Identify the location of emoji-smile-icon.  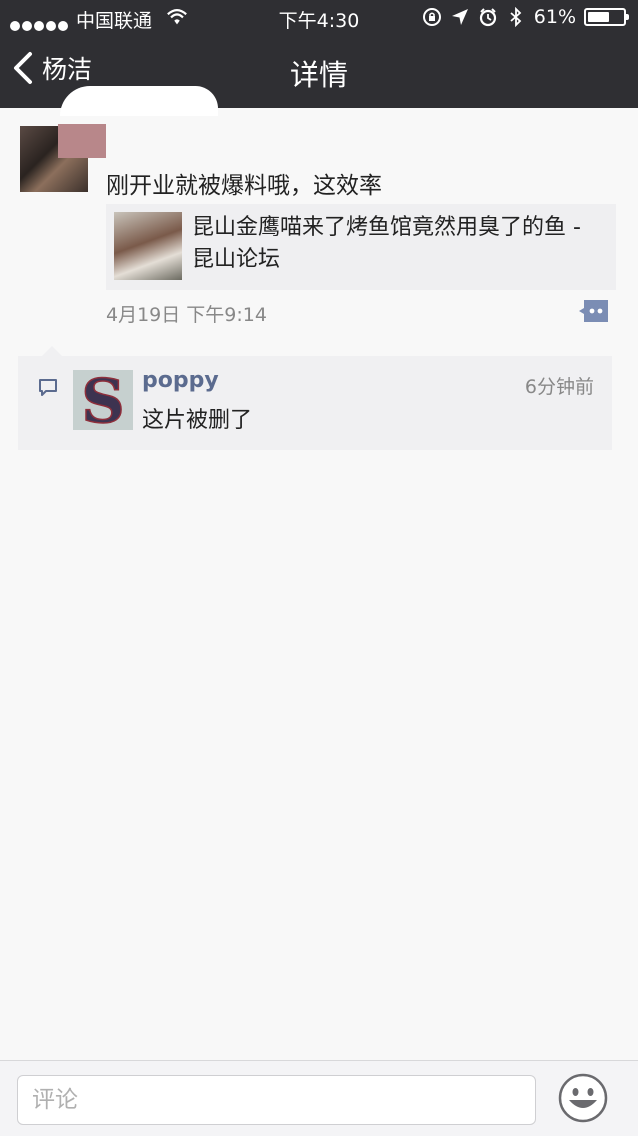
(583, 1098).